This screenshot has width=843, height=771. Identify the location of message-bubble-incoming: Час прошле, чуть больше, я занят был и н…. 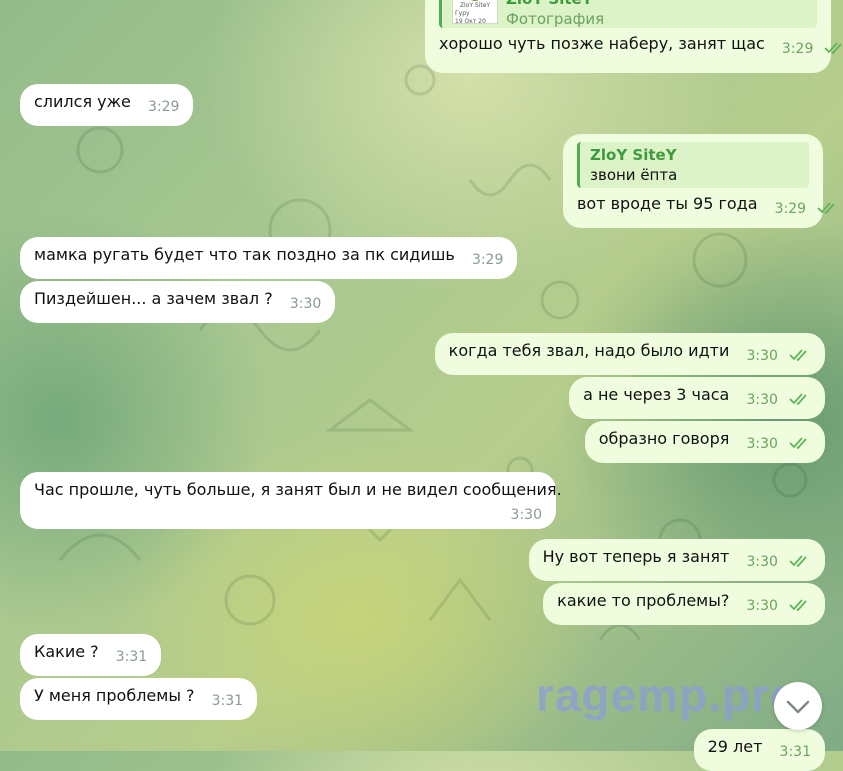
(291, 500).